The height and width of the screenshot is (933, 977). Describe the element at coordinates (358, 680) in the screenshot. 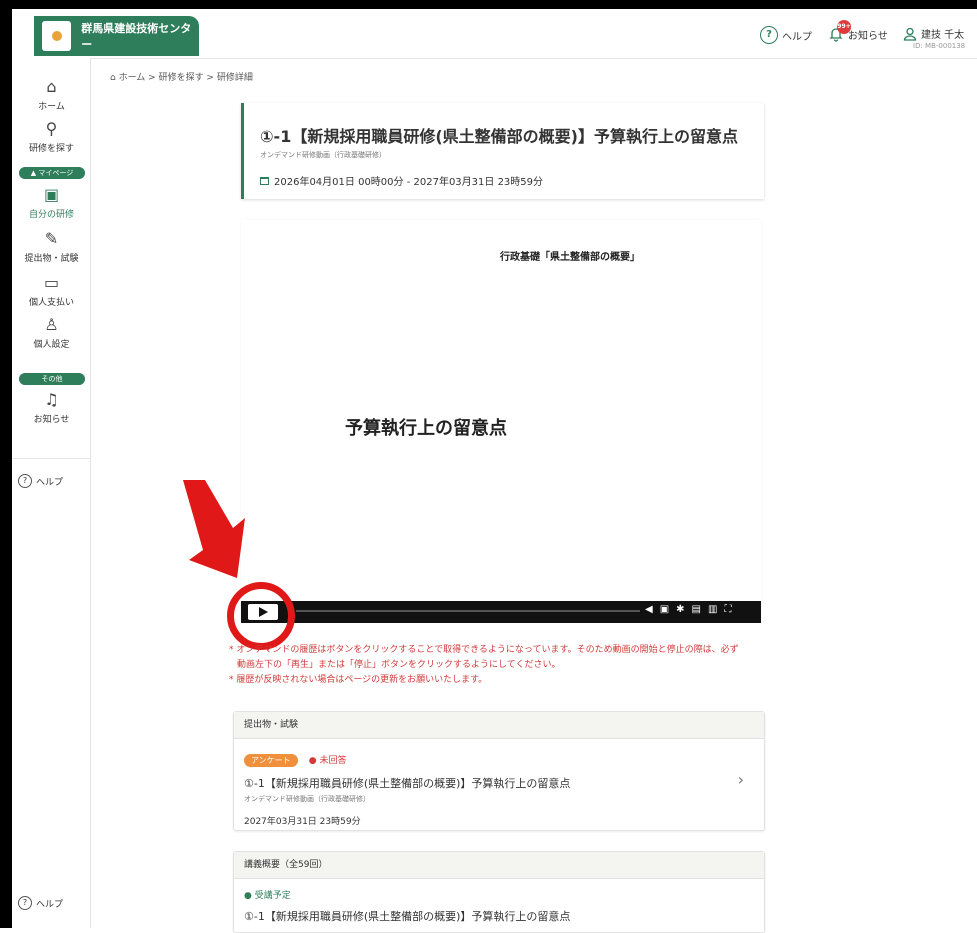

I see `note-line-3: * 履歴が反映されない場合はページの更新をお願いいたします。` at that location.